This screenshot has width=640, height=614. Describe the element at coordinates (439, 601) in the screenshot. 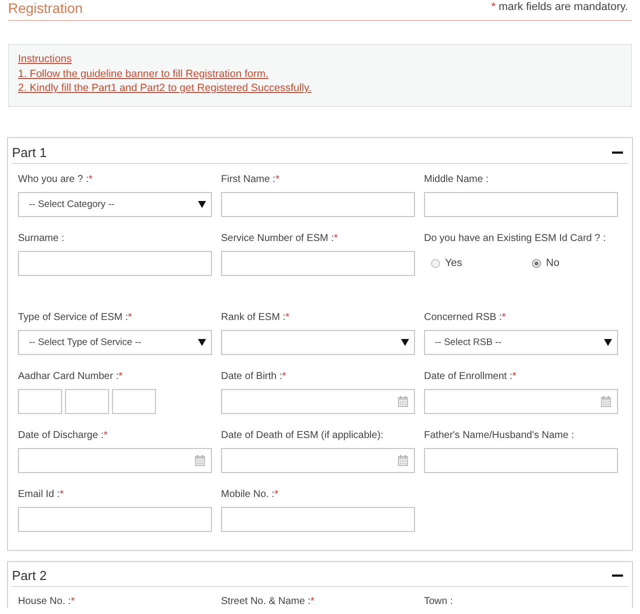

I see `field-label: Town :` at that location.